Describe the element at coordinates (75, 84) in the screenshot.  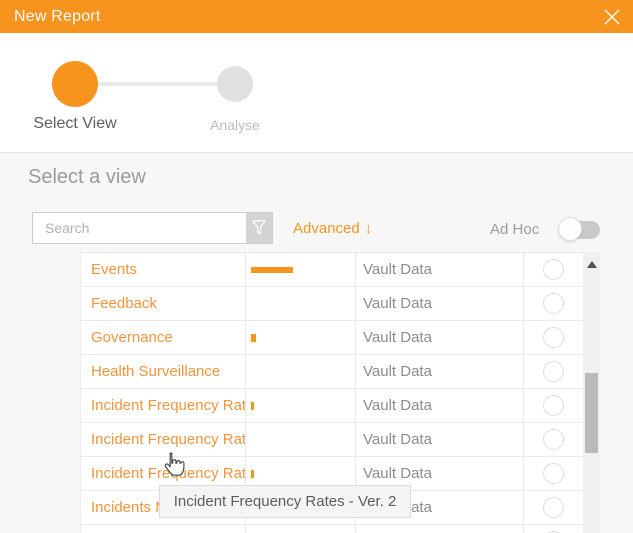
I see `step-select-view-circle` at that location.